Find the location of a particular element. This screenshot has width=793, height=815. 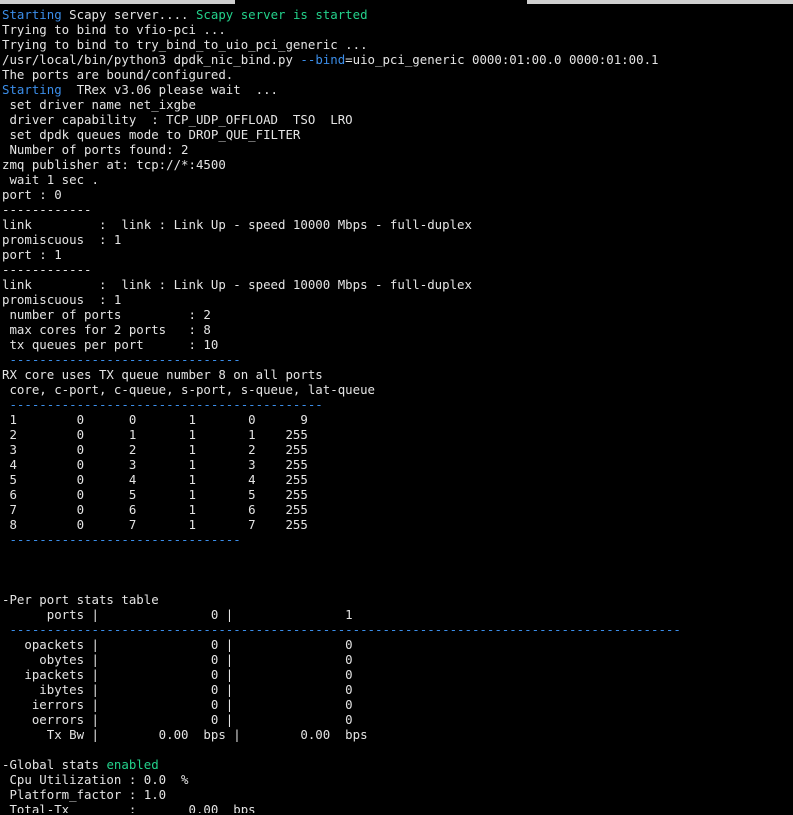

terminal-text: opackets | 0 | 0 is located at coordinates (177, 644).